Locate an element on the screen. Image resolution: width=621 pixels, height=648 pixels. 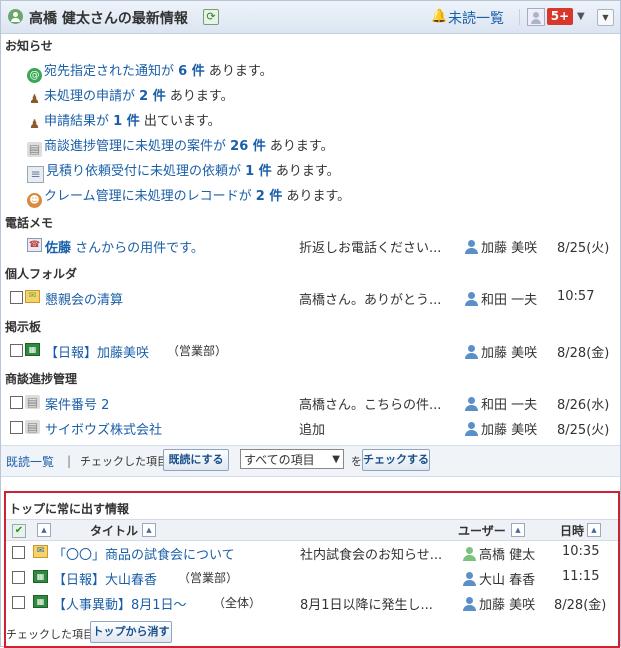
refresh-icon: ⟳ is located at coordinates (211, 17).